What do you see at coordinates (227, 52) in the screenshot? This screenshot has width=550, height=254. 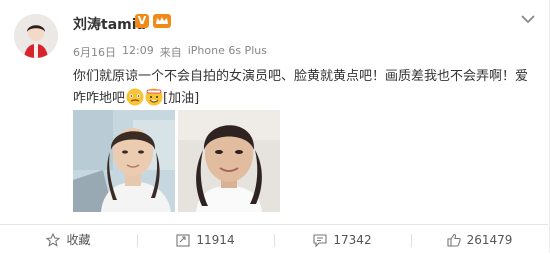 I see `source-device: iPhone 6s Plus` at bounding box center [227, 52].